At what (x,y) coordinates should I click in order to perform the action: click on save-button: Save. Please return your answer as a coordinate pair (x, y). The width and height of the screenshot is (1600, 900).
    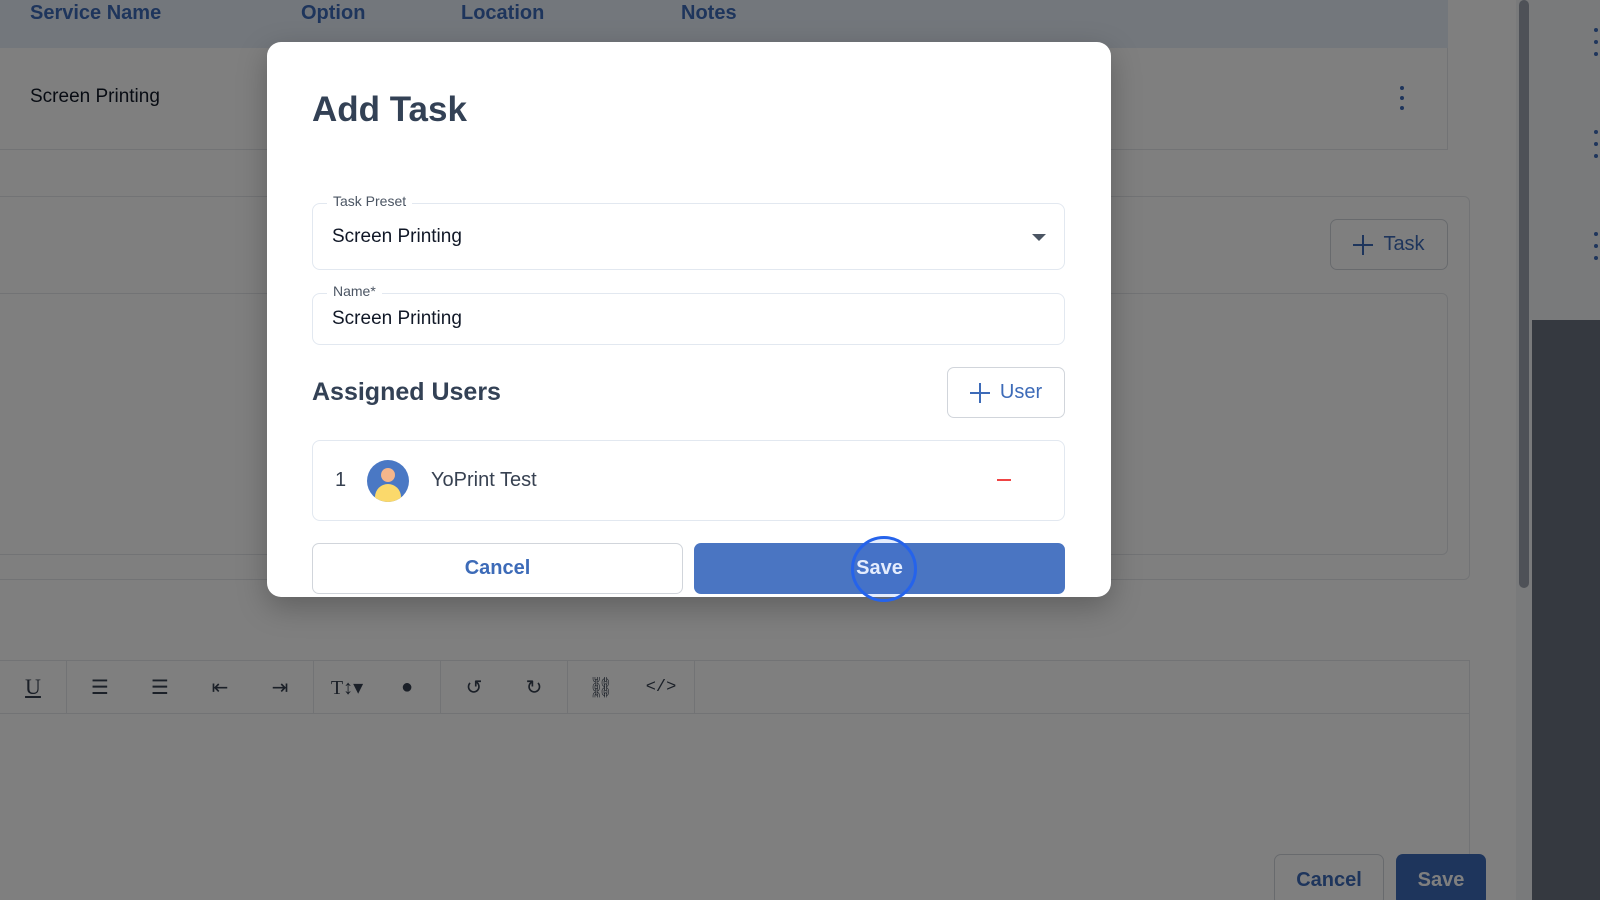
    Looking at the image, I should click on (879, 568).